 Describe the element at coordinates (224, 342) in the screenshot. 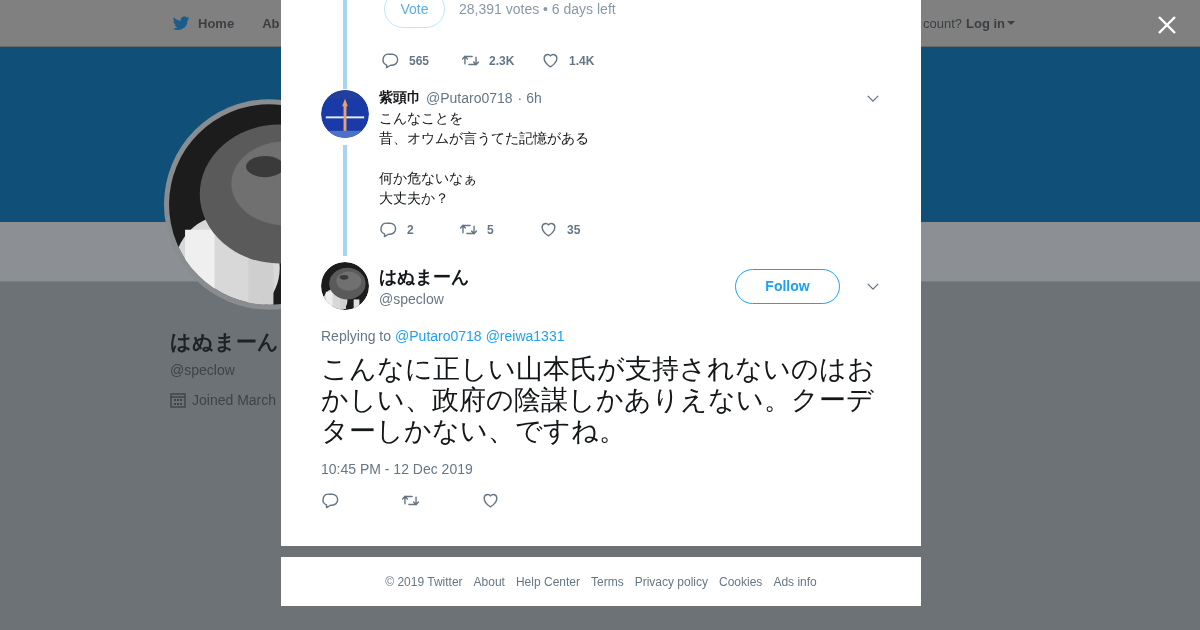

I see `profile-name: はぬまーん` at that location.